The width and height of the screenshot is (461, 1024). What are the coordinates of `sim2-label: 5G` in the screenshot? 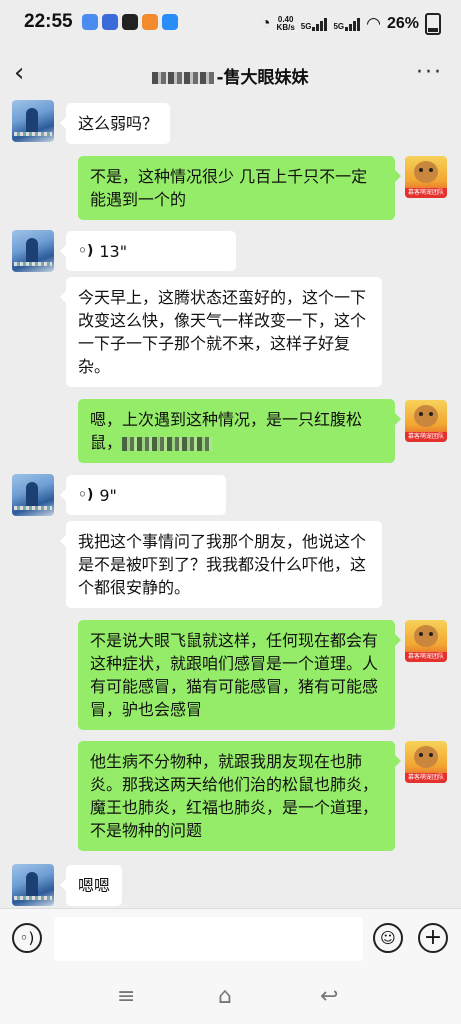 It's located at (339, 26).